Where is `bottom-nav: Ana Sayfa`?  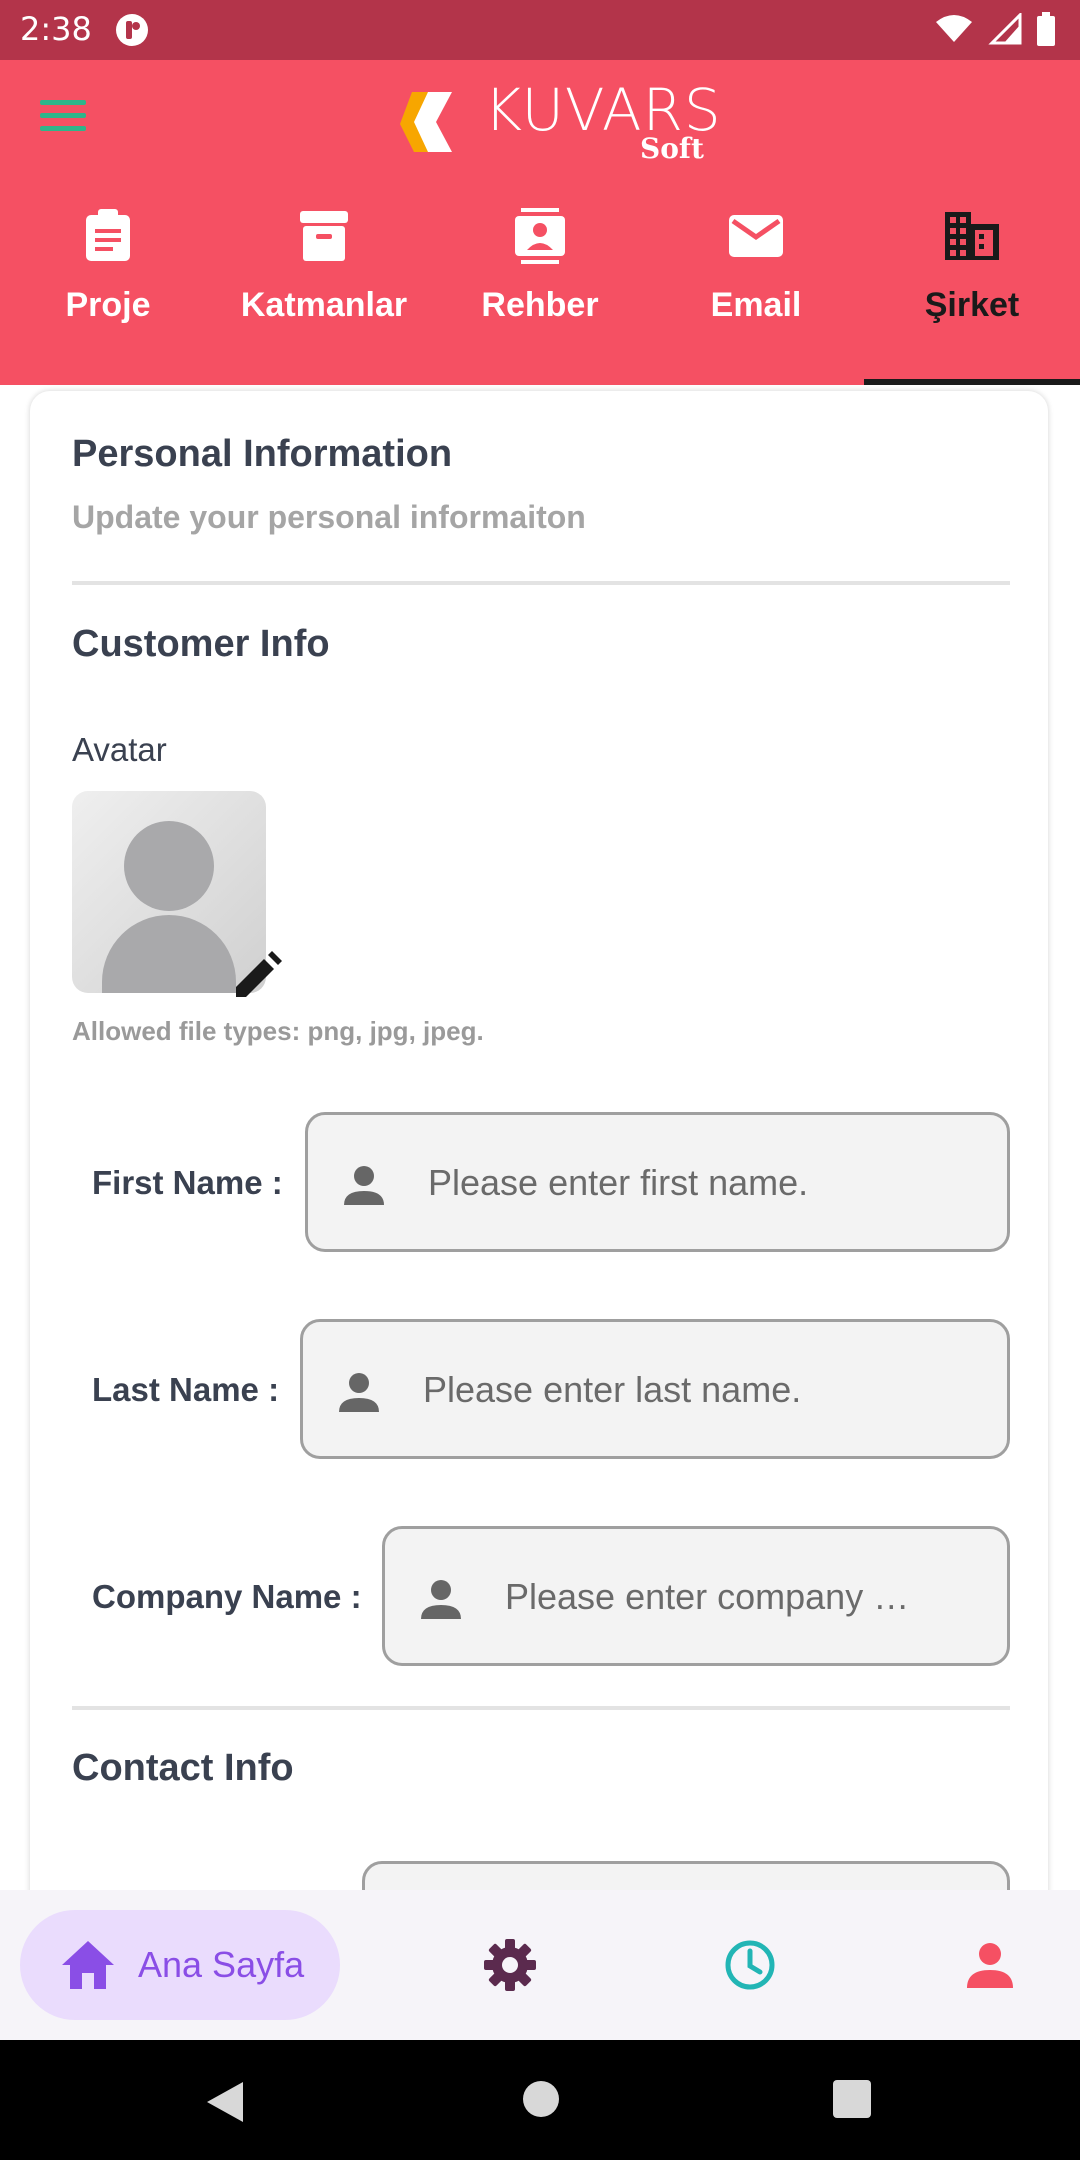
bottom-nav: Ana Sayfa is located at coordinates (540, 1965).